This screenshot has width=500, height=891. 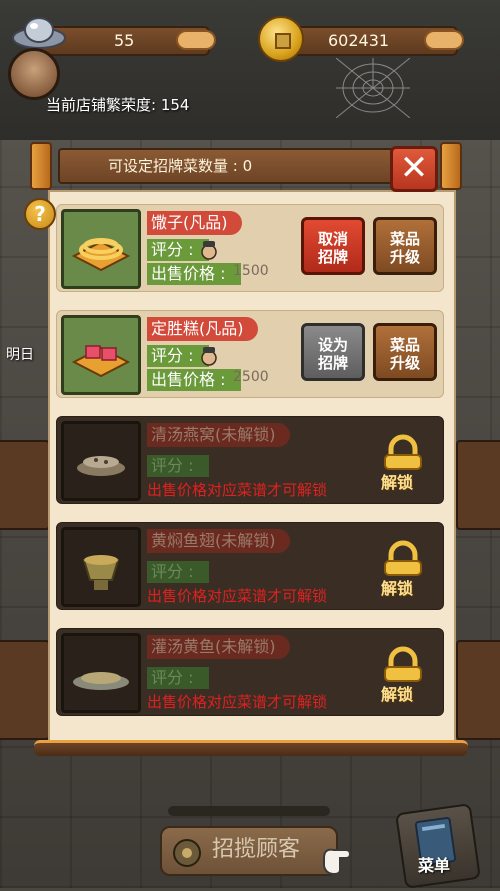 I want to click on dish-name: 黄焖鱼翅(未解锁), so click(x=218, y=541).